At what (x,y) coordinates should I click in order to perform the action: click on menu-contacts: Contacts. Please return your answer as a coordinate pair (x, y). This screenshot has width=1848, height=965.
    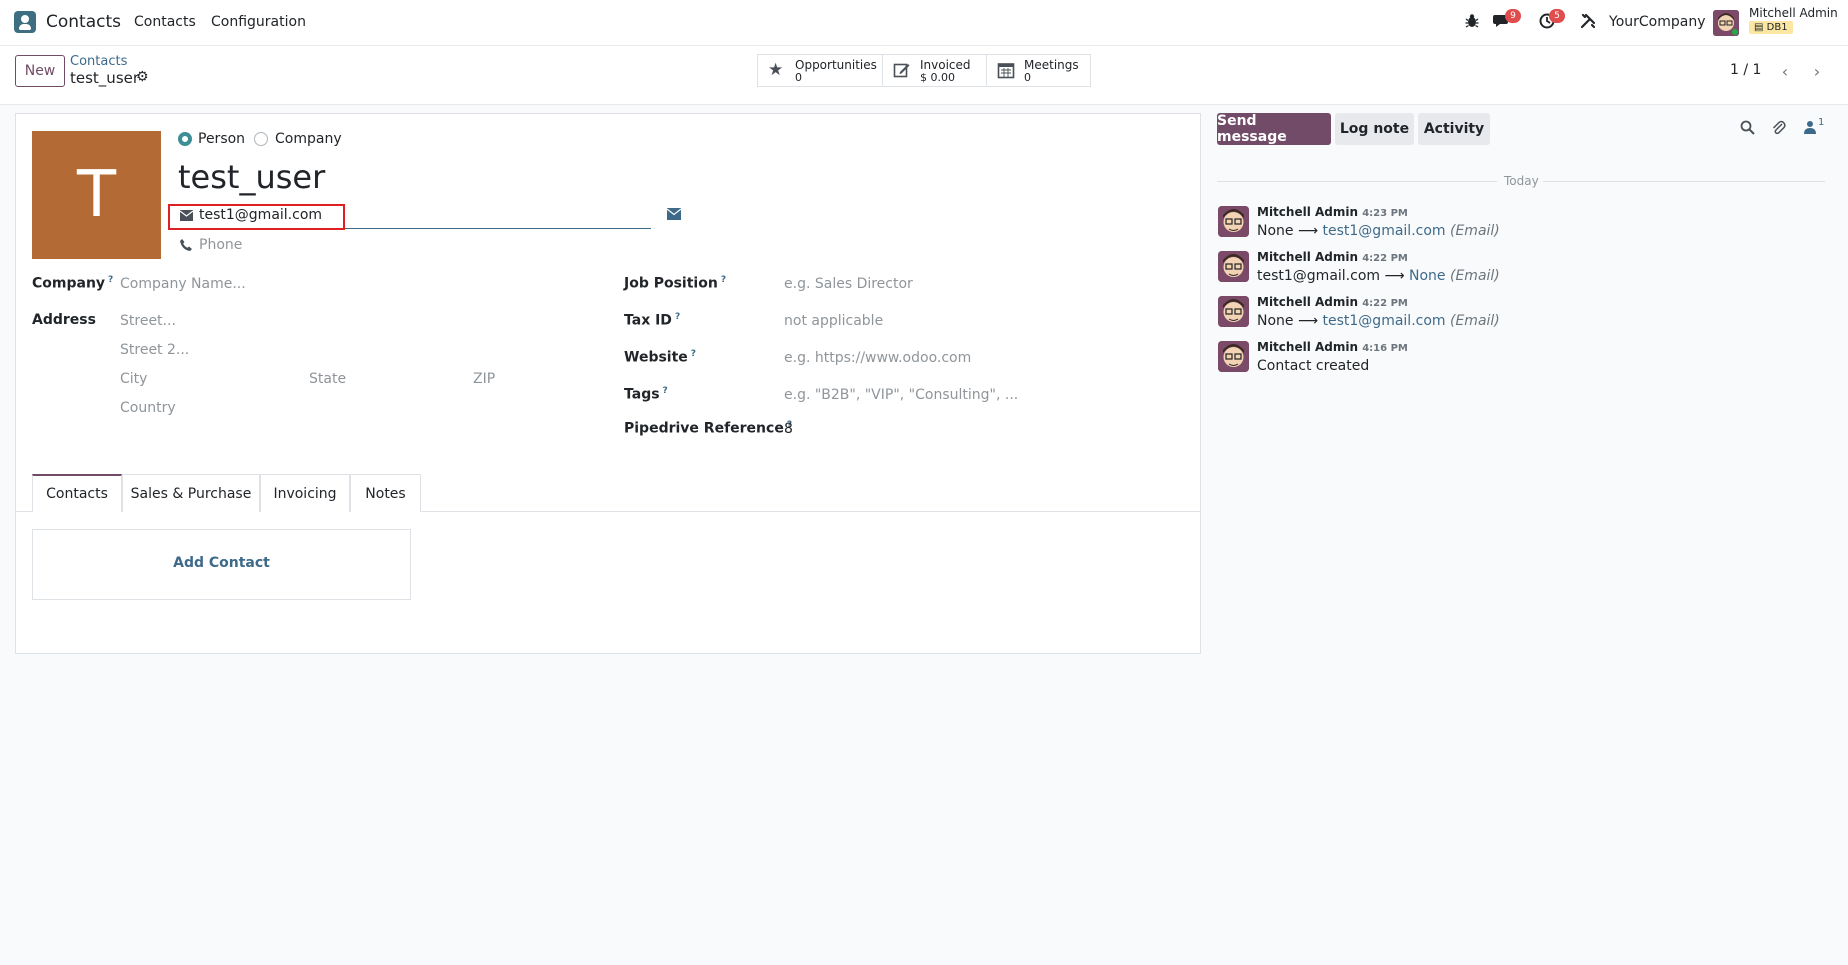
    Looking at the image, I should click on (165, 22).